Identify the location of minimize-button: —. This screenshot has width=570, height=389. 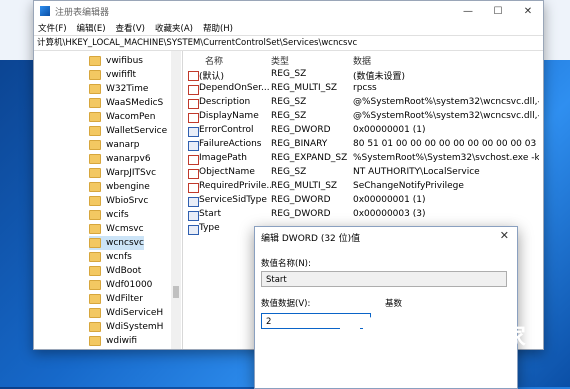
(468, 11).